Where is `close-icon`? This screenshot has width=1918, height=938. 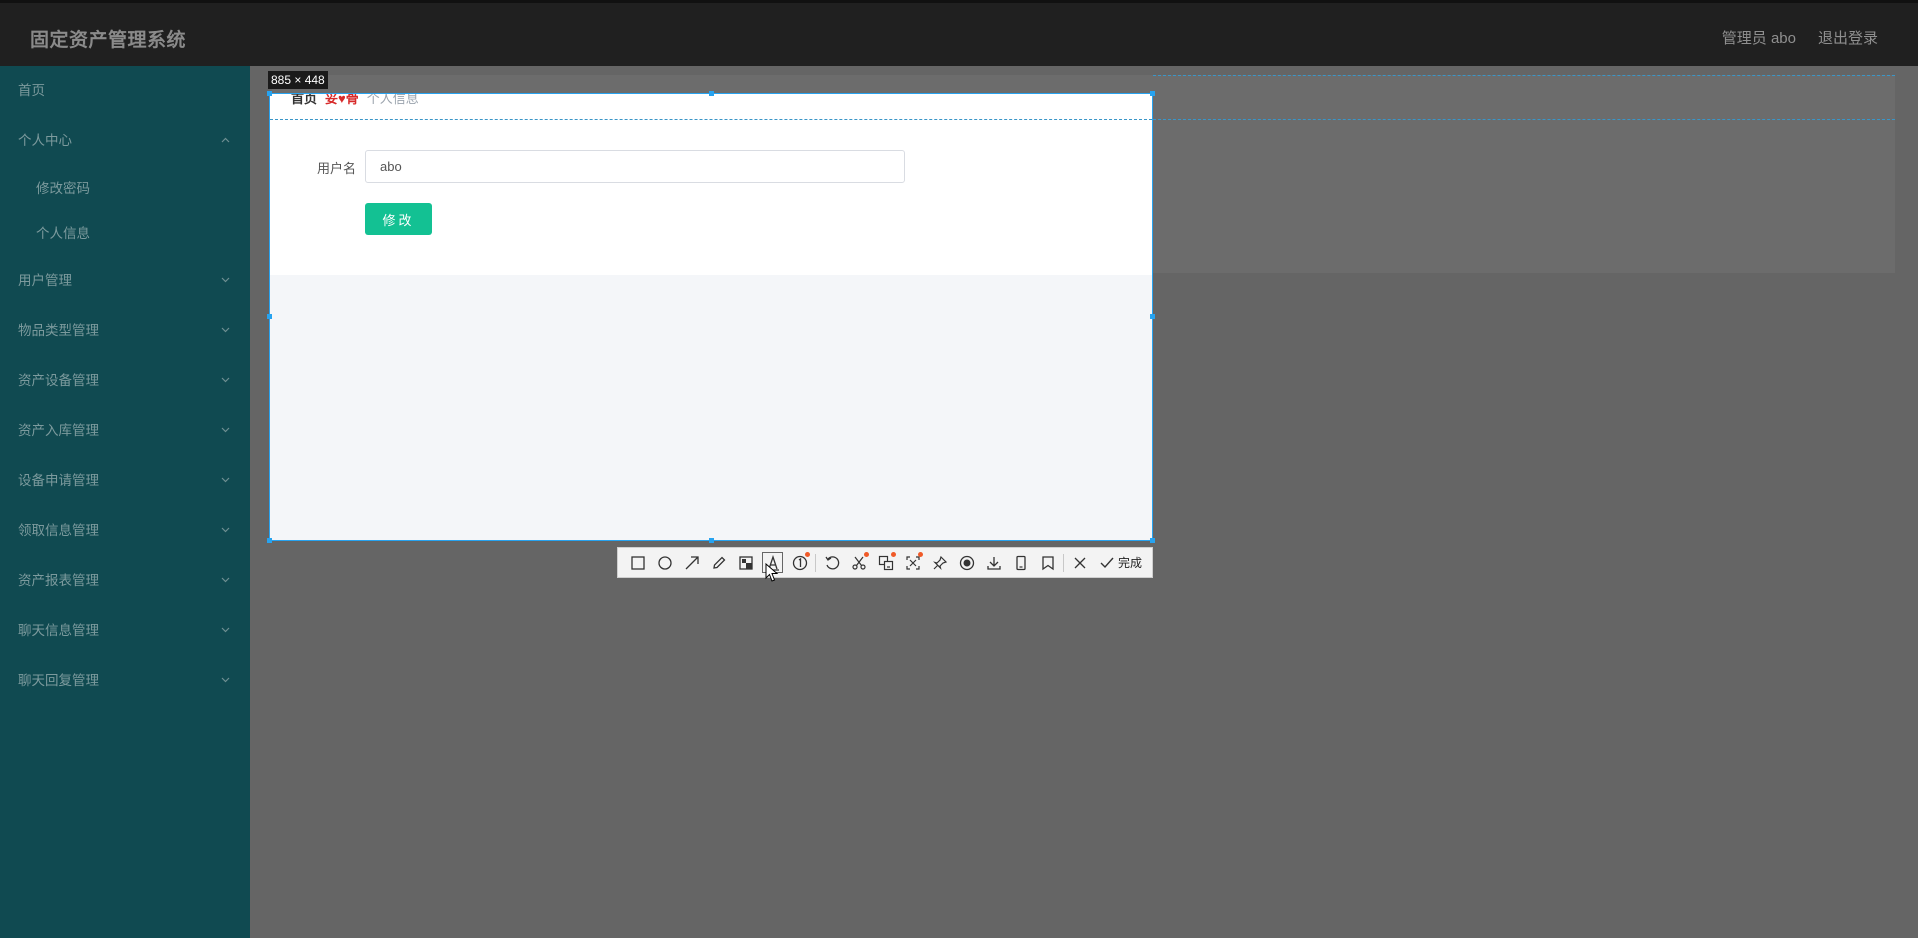 close-icon is located at coordinates (1079, 562).